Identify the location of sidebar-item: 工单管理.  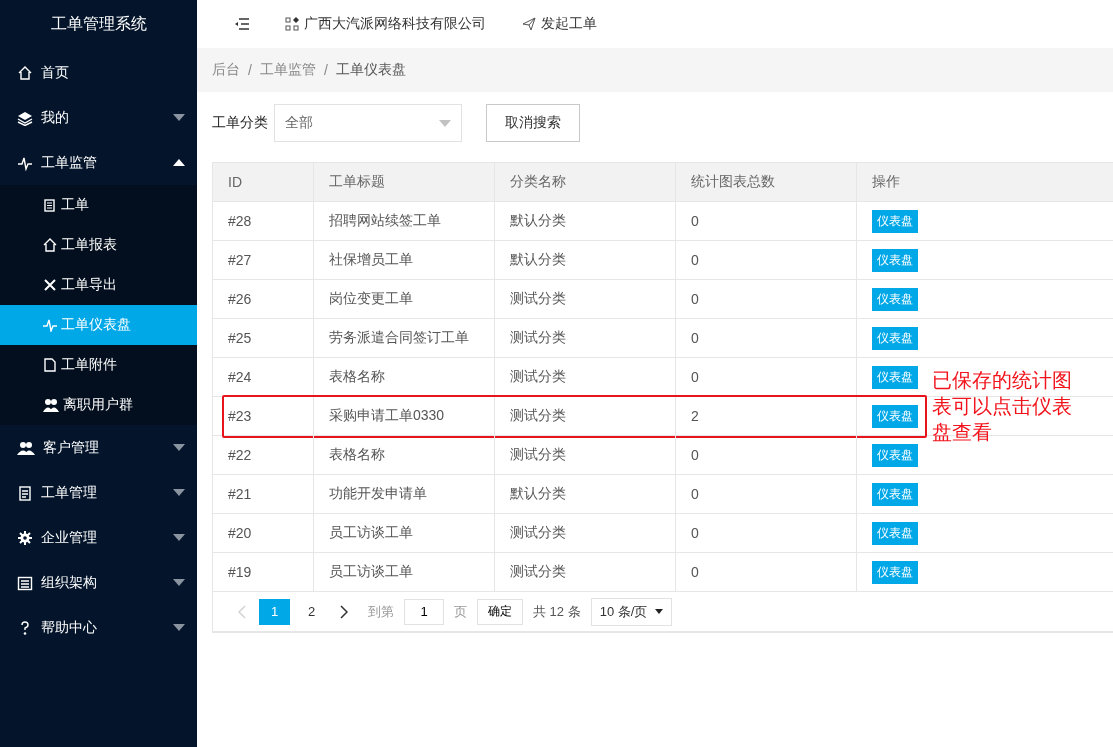
(98, 492).